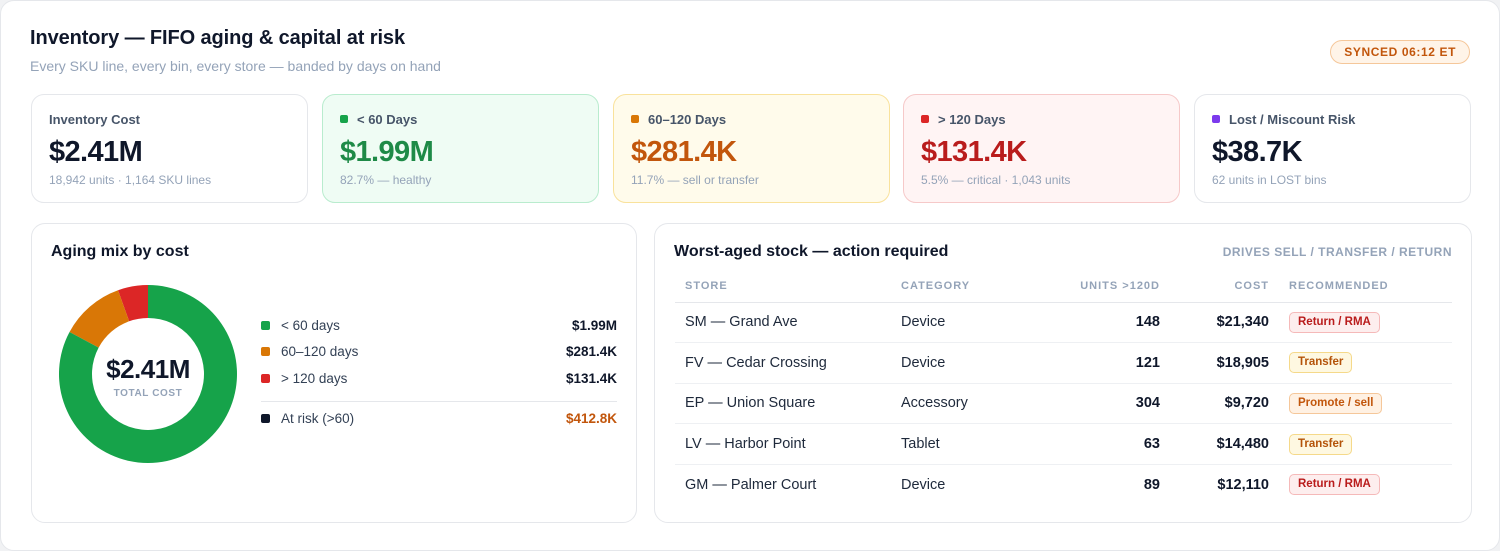 This screenshot has width=1500, height=551. What do you see at coordinates (310, 325) in the screenshot?
I see `legend-label: < 60 days` at bounding box center [310, 325].